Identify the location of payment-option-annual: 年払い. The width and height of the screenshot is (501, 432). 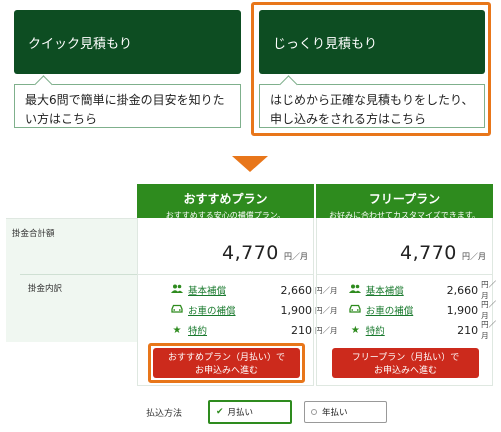
(345, 412).